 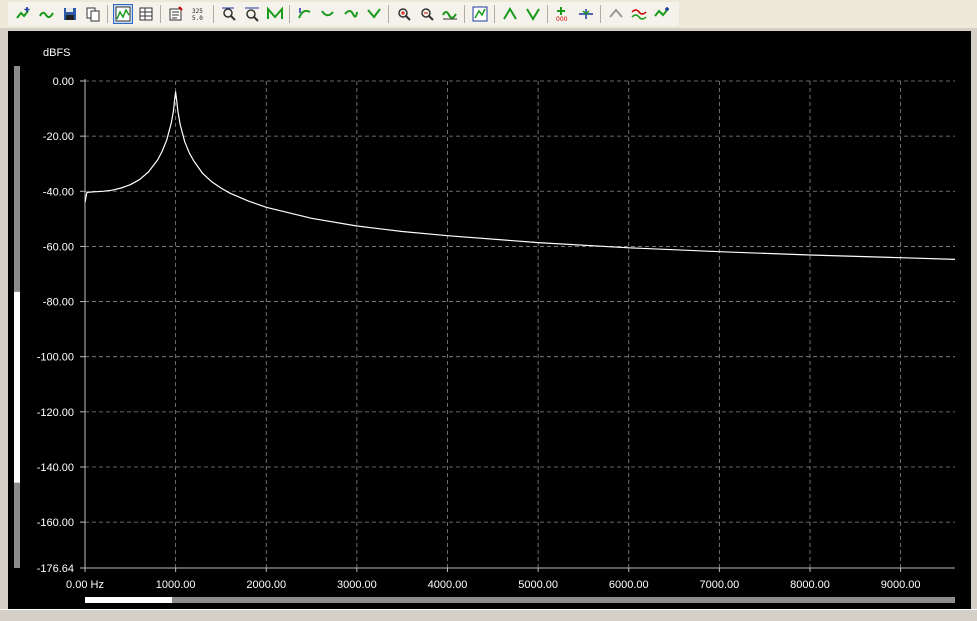 What do you see at coordinates (810, 585) in the screenshot?
I see `x-tick-label: 8000.00` at bounding box center [810, 585].